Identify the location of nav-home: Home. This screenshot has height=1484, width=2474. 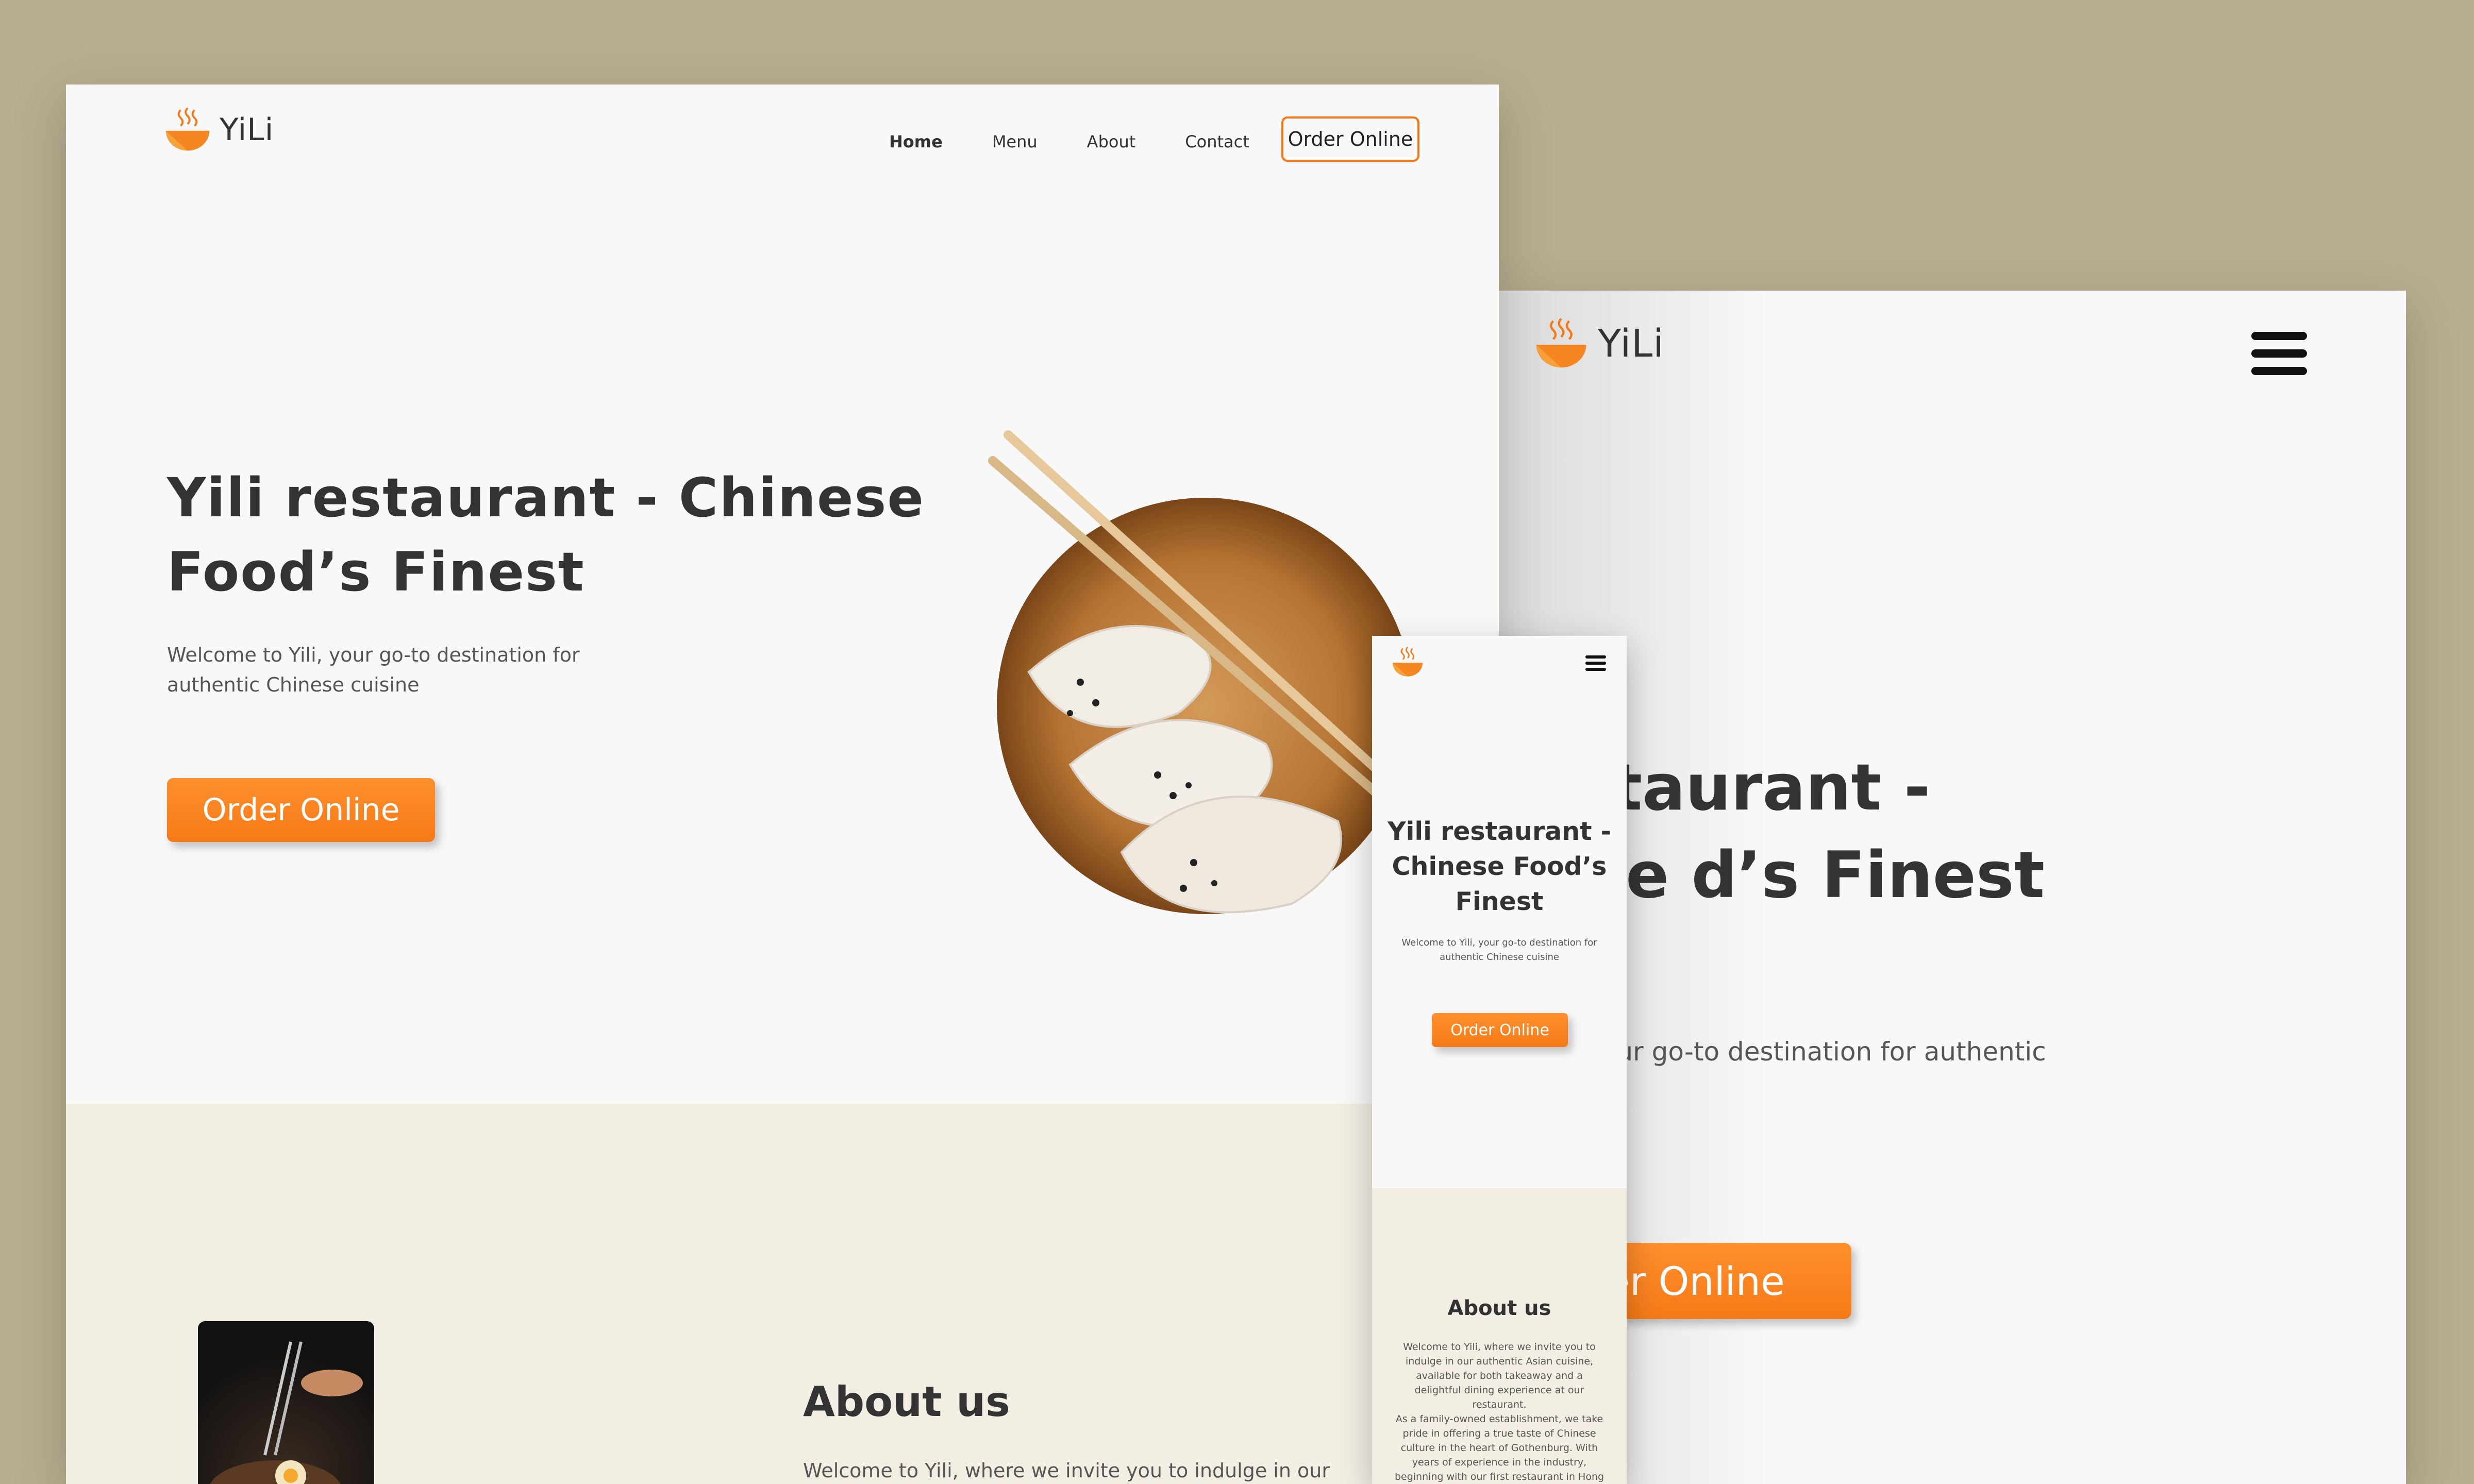
(916, 141).